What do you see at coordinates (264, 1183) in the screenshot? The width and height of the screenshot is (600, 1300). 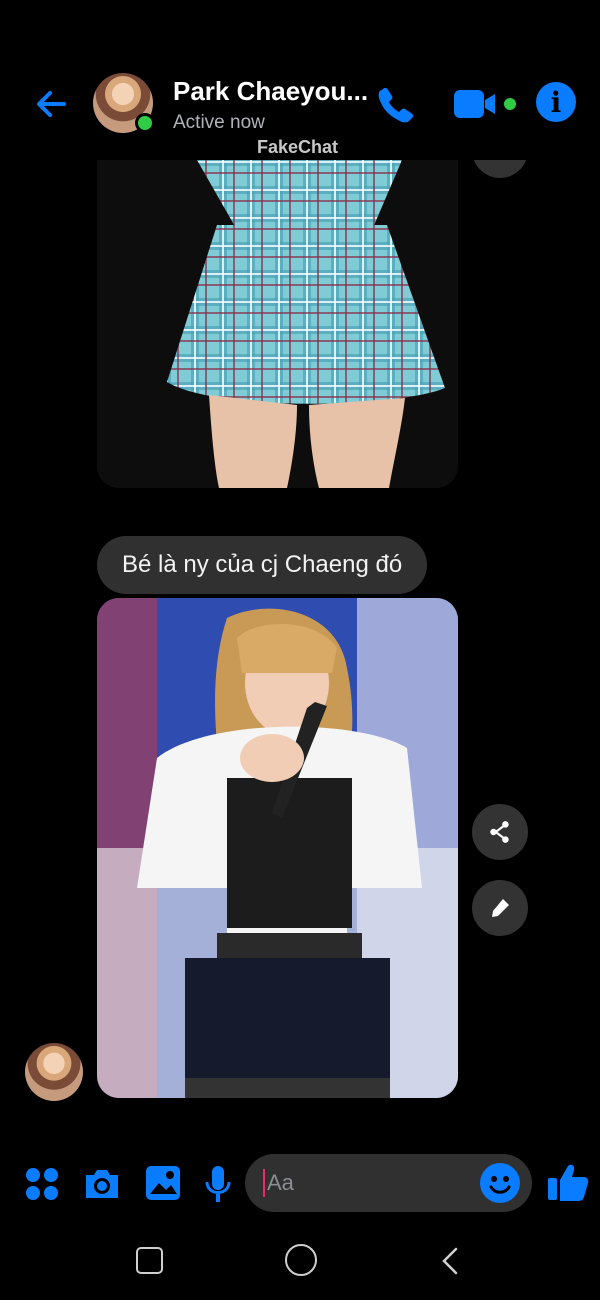 I see `text-caret` at bounding box center [264, 1183].